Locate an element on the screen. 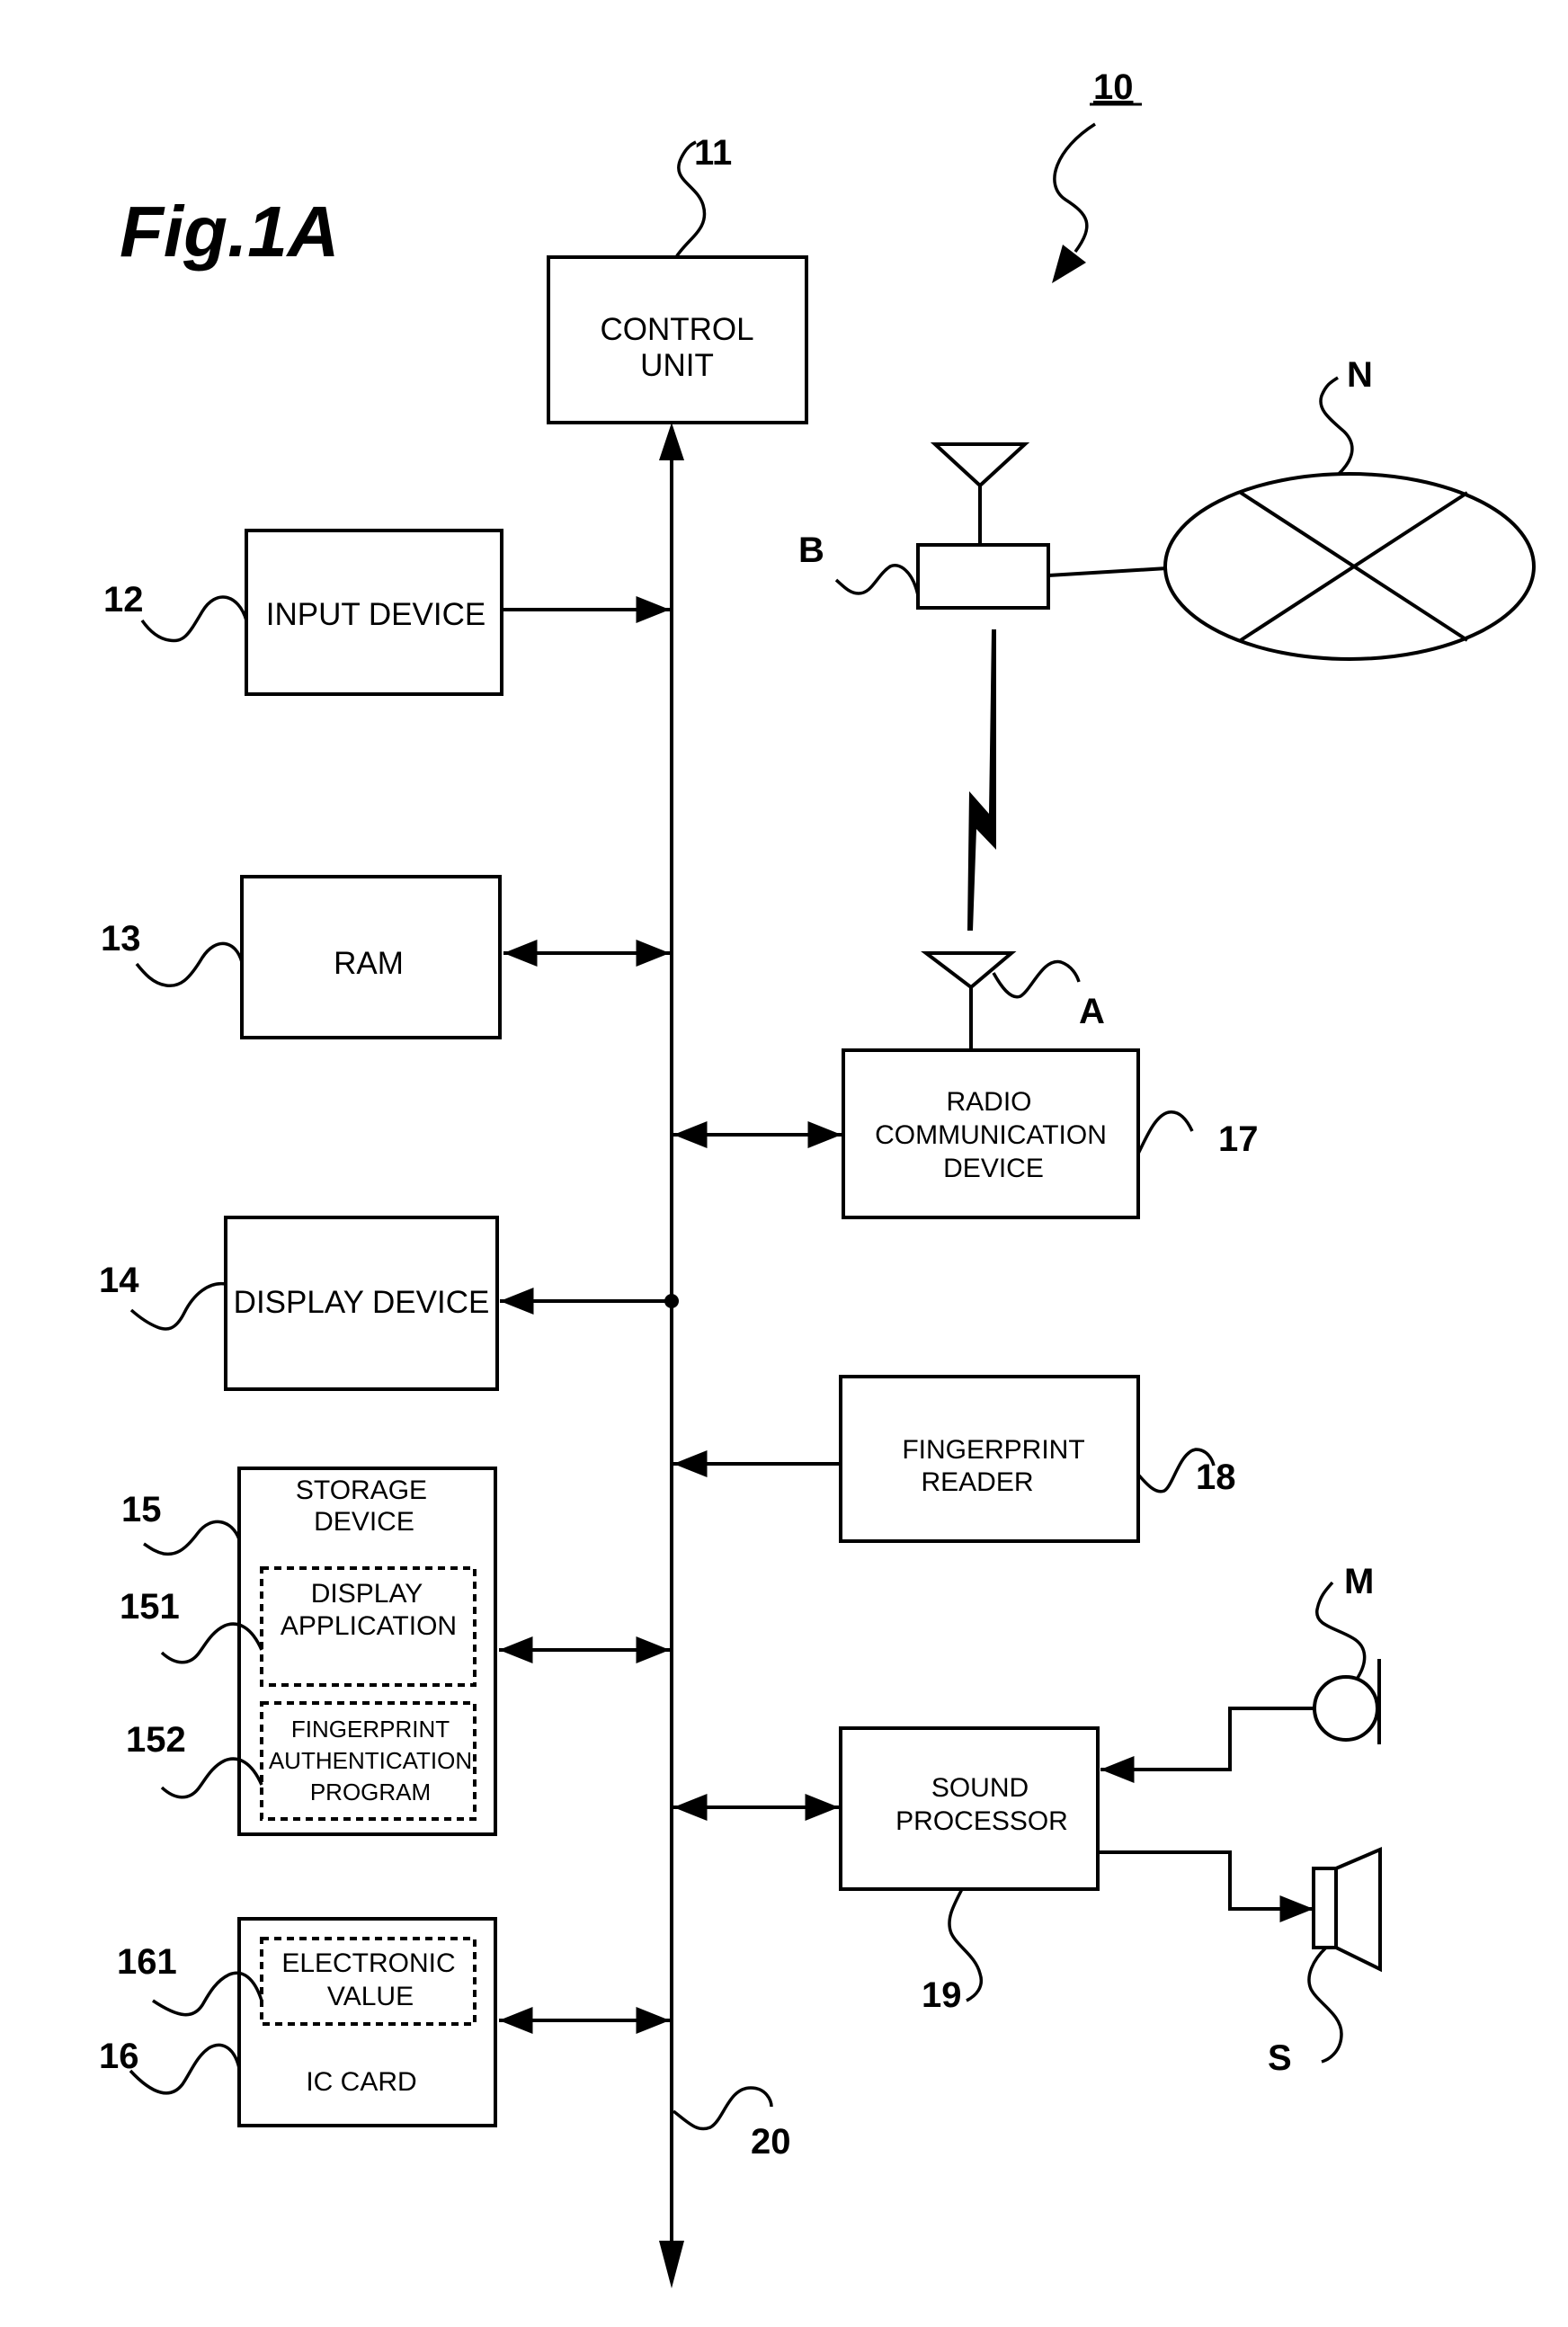  system-arrowhead is located at coordinates (1069, 264).